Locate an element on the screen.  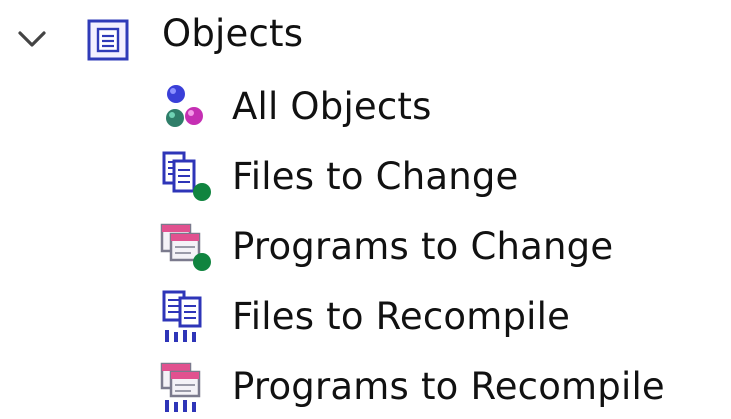
programs-recompile-icon is located at coordinates (180, 387).